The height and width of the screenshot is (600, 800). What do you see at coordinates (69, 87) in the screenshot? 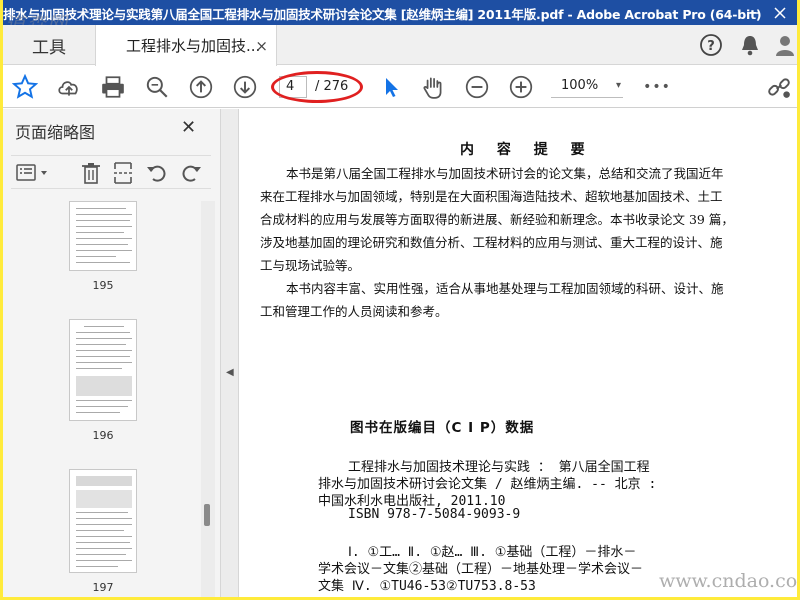
I see `upload-cloud-icon` at bounding box center [69, 87].